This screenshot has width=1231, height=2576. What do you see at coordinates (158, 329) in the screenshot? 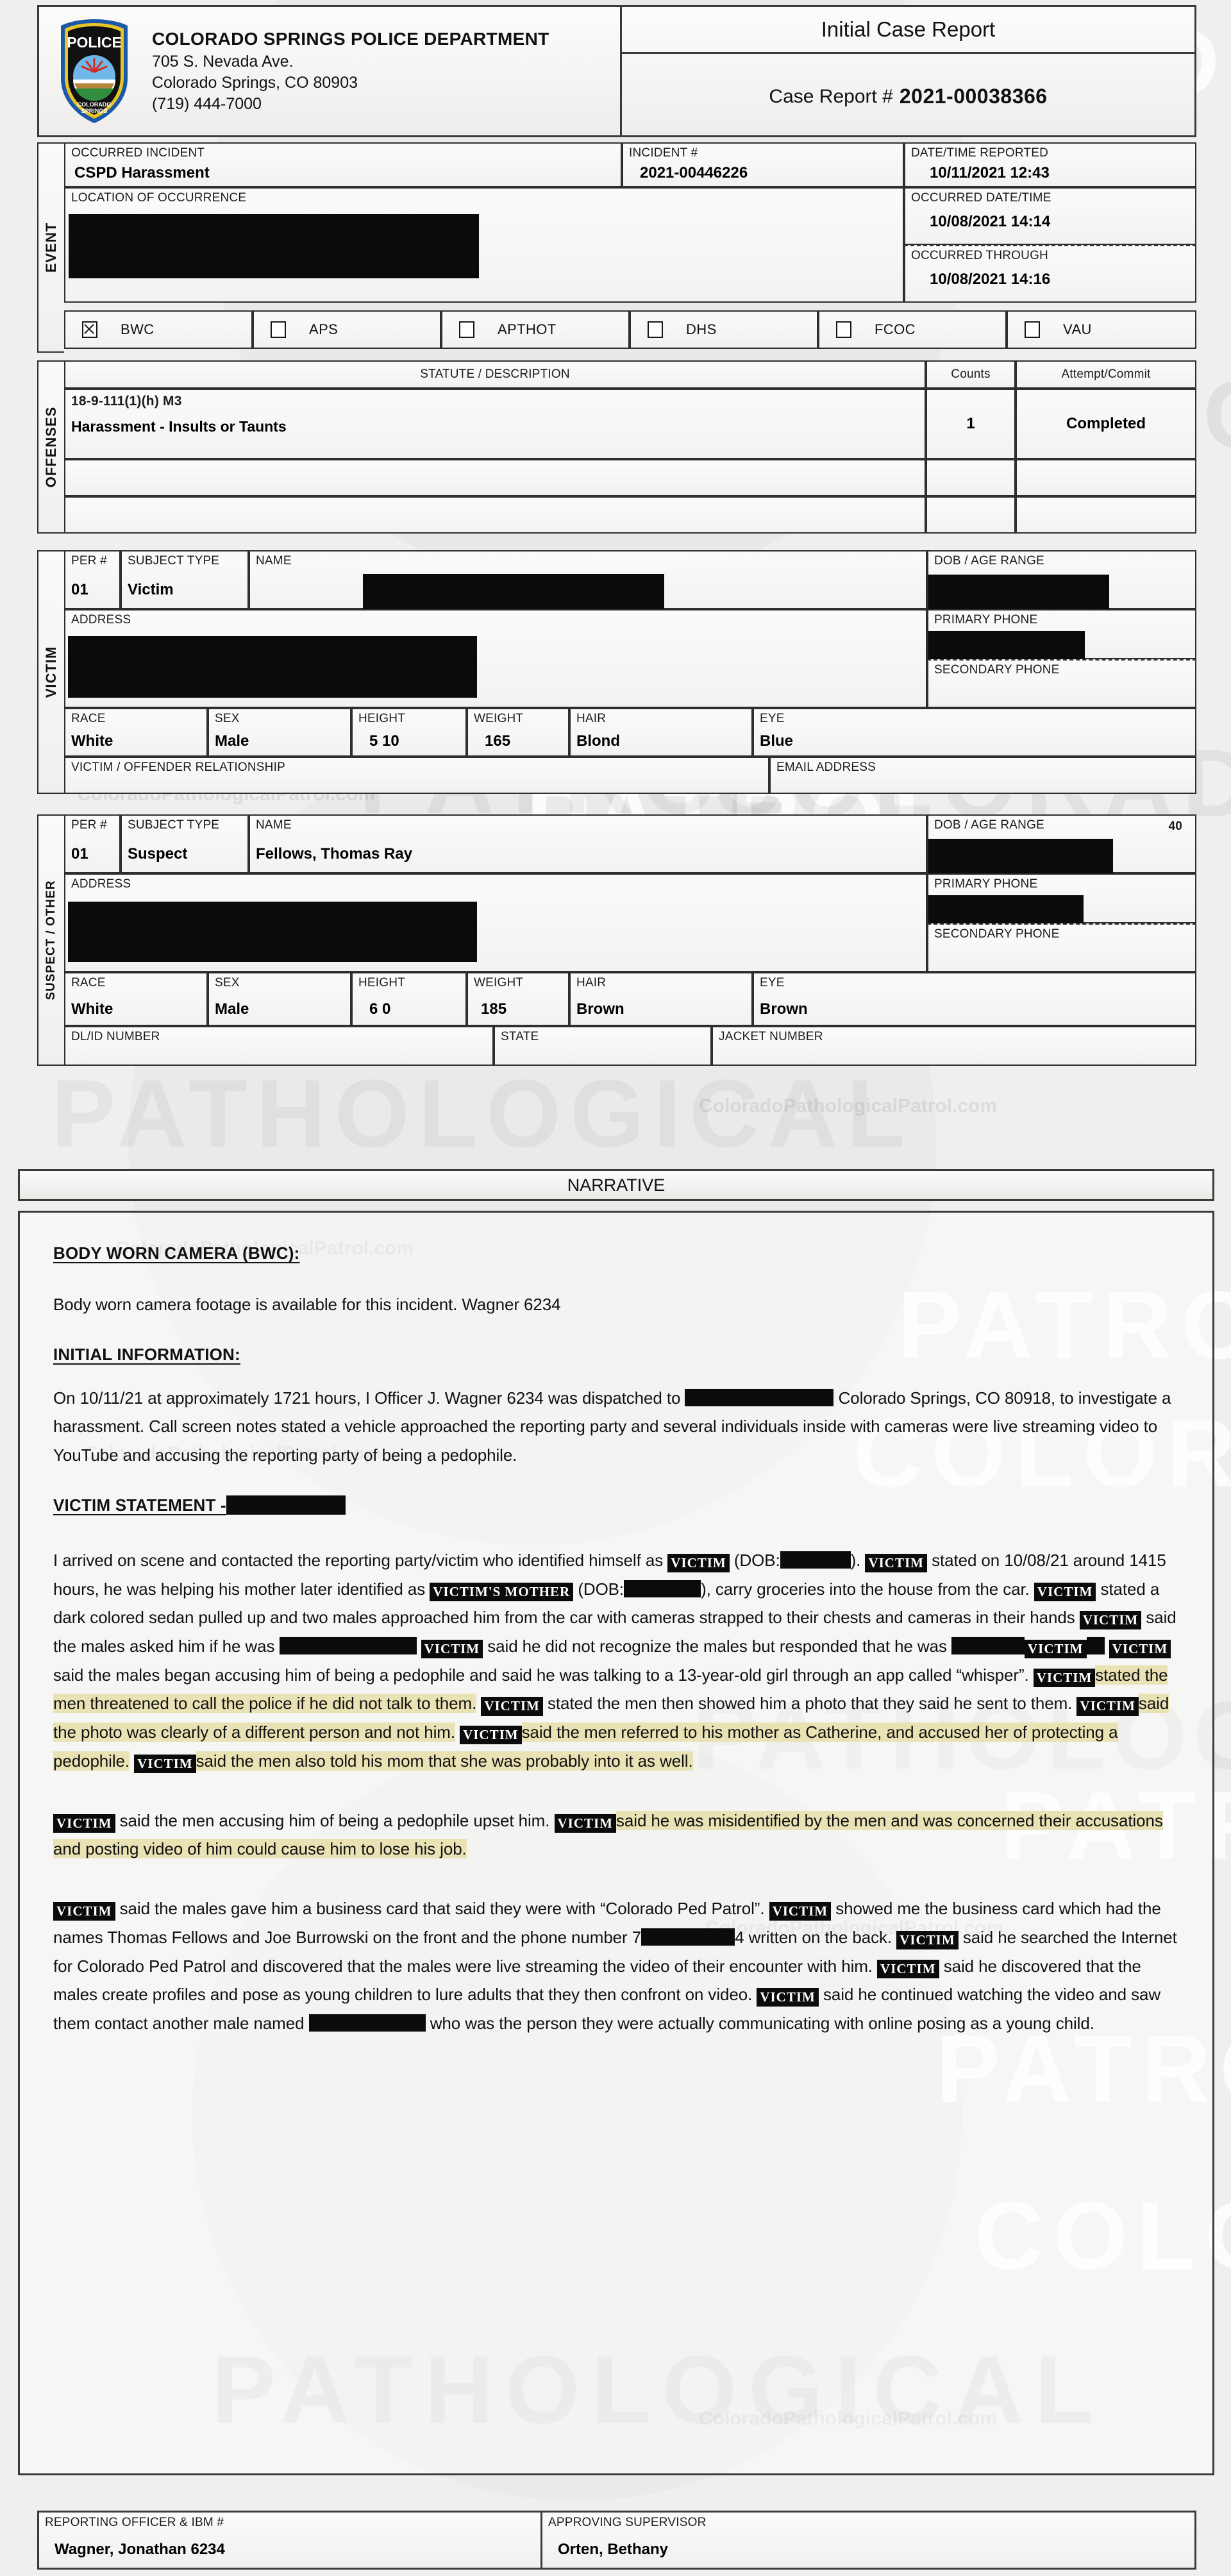
I see `checkbox-item-bwc: BWC` at bounding box center [158, 329].